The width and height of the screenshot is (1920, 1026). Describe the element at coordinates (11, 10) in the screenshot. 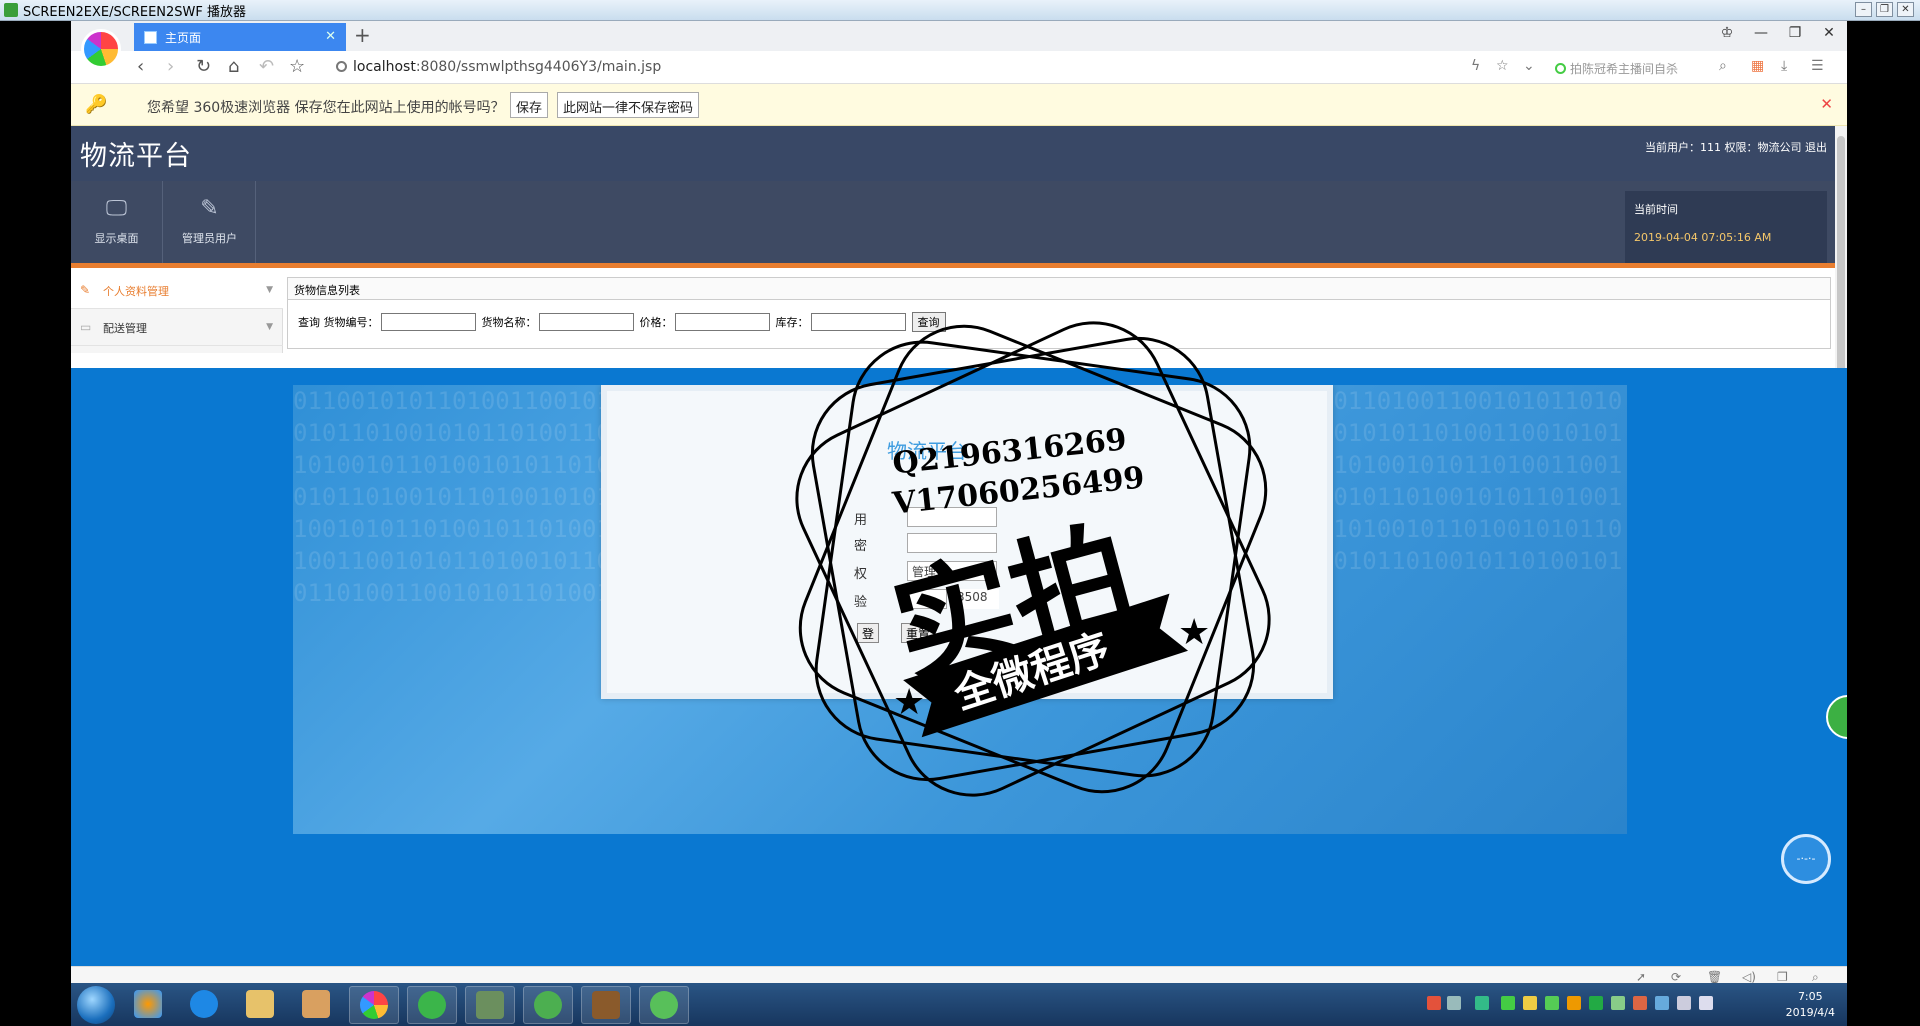

I see `player-app-icon` at that location.